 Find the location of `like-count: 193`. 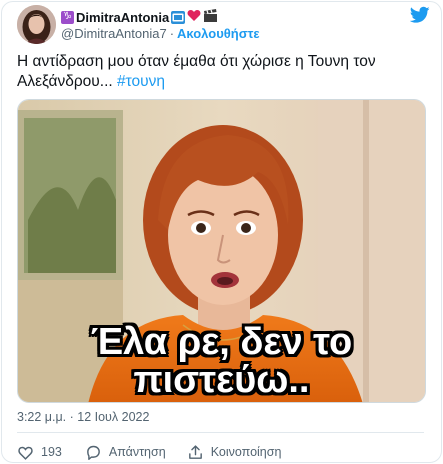

like-count: 193 is located at coordinates (51, 452).